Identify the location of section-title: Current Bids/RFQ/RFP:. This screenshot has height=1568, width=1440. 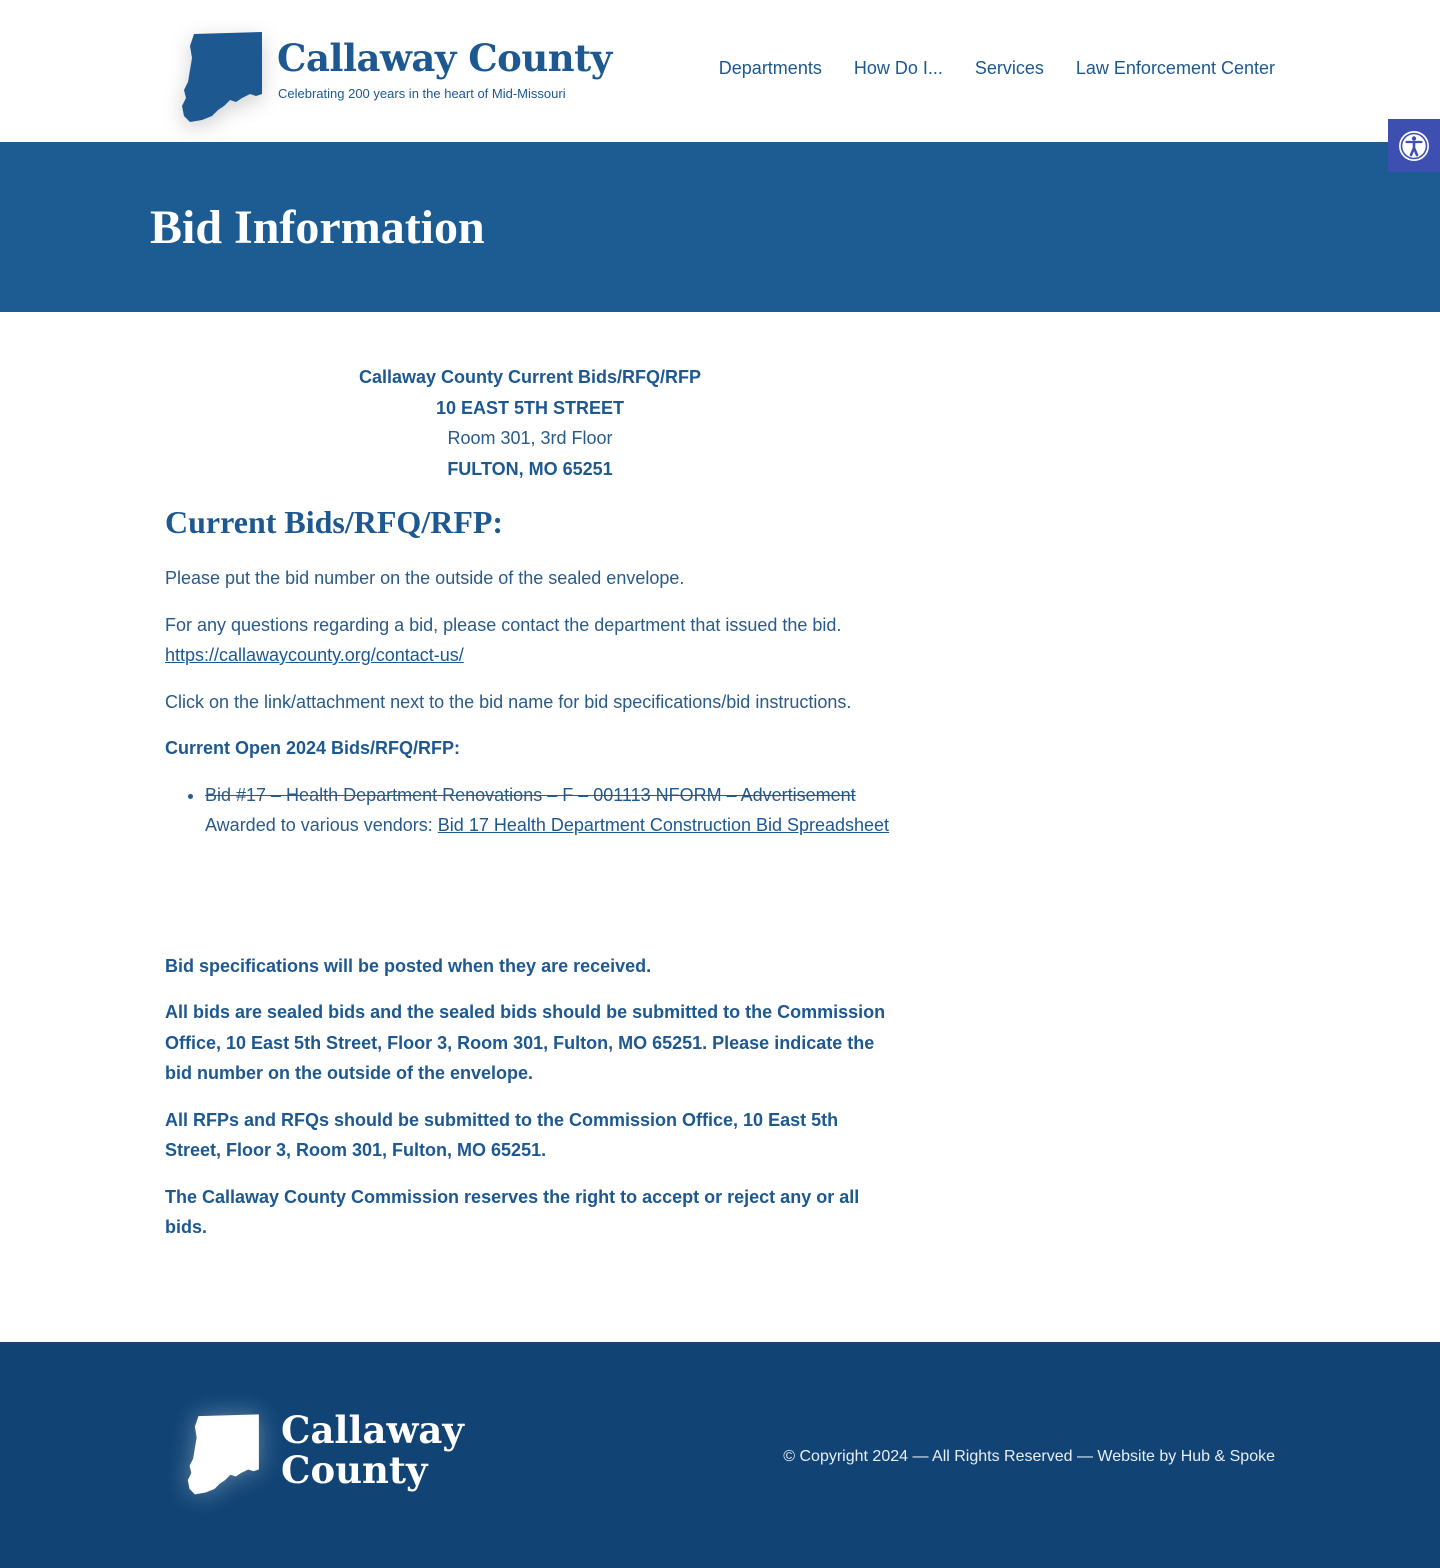
(334, 522).